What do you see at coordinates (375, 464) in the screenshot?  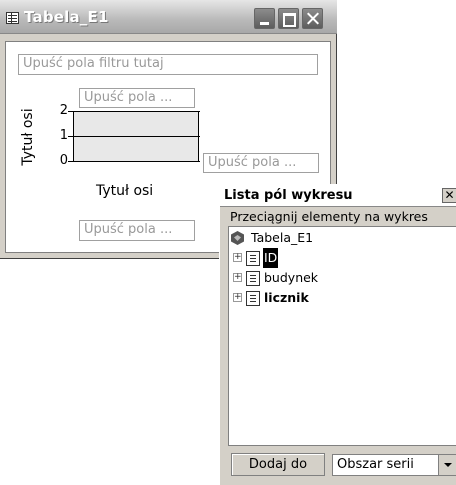 I see `target-area-value: Obszar serii` at bounding box center [375, 464].